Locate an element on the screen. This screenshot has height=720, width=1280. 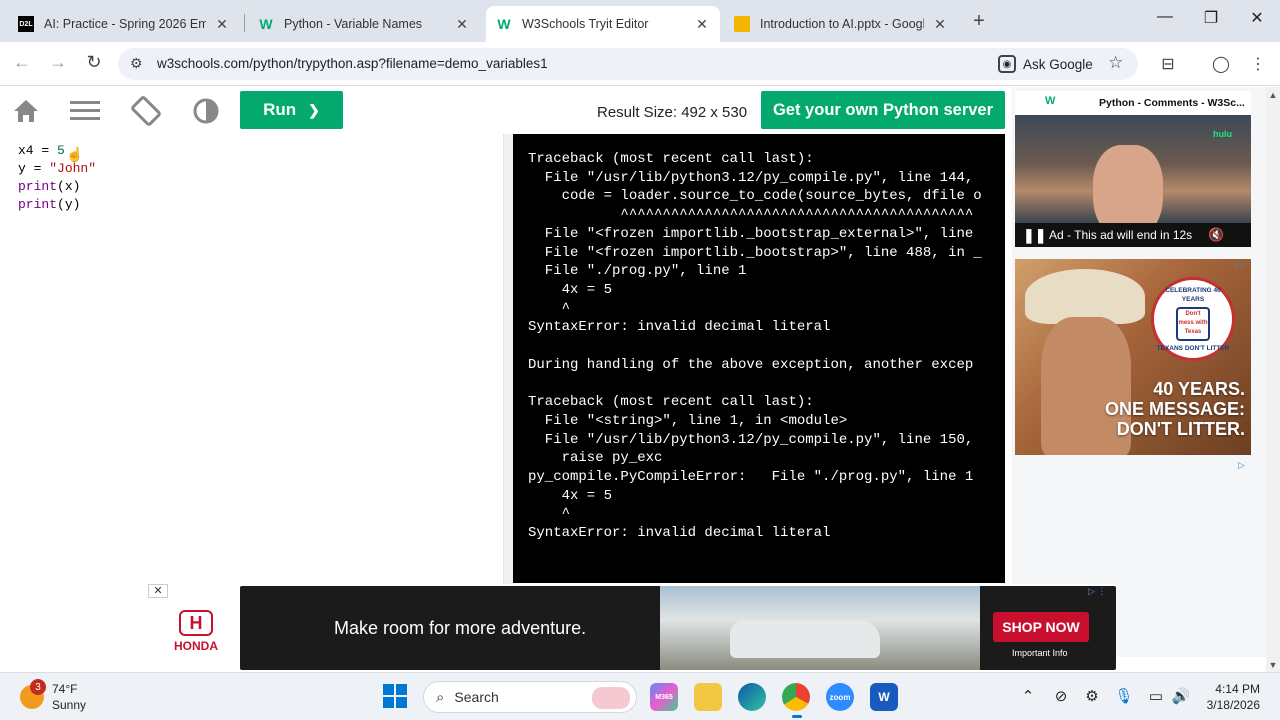
code-line: print(y) is located at coordinates (256, 205).